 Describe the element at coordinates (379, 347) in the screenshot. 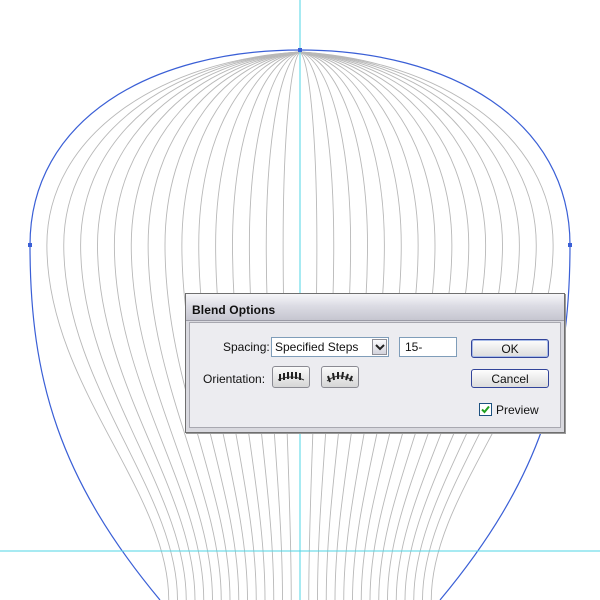

I see `chevron-down-icon` at that location.